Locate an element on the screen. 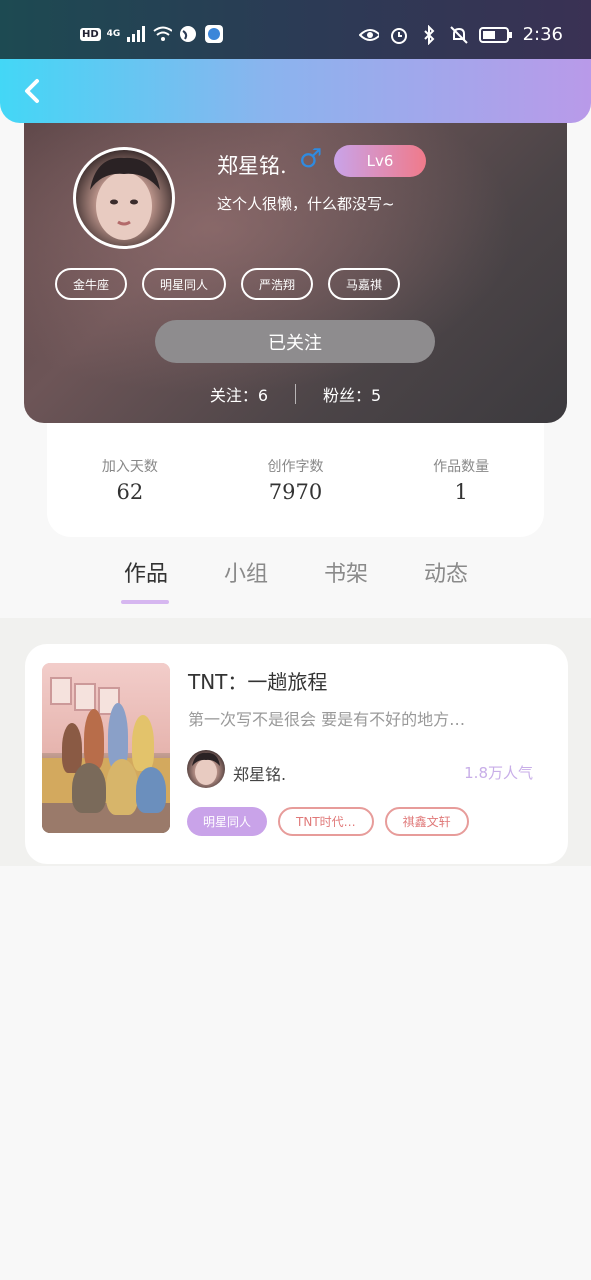 Image resolution: width=591 pixels, height=1280 pixels. stats-card: 加入天数 62 创作字数 7970 作品数量 1 is located at coordinates (295, 478).